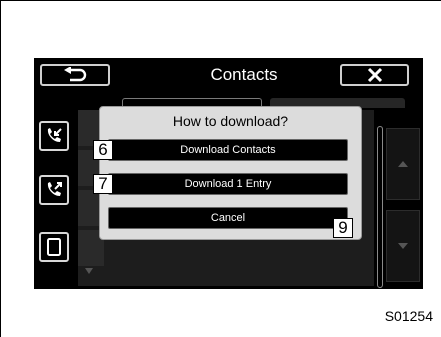 The image size is (441, 337). What do you see at coordinates (343, 228) in the screenshot?
I see `callout-9: 9` at bounding box center [343, 228].